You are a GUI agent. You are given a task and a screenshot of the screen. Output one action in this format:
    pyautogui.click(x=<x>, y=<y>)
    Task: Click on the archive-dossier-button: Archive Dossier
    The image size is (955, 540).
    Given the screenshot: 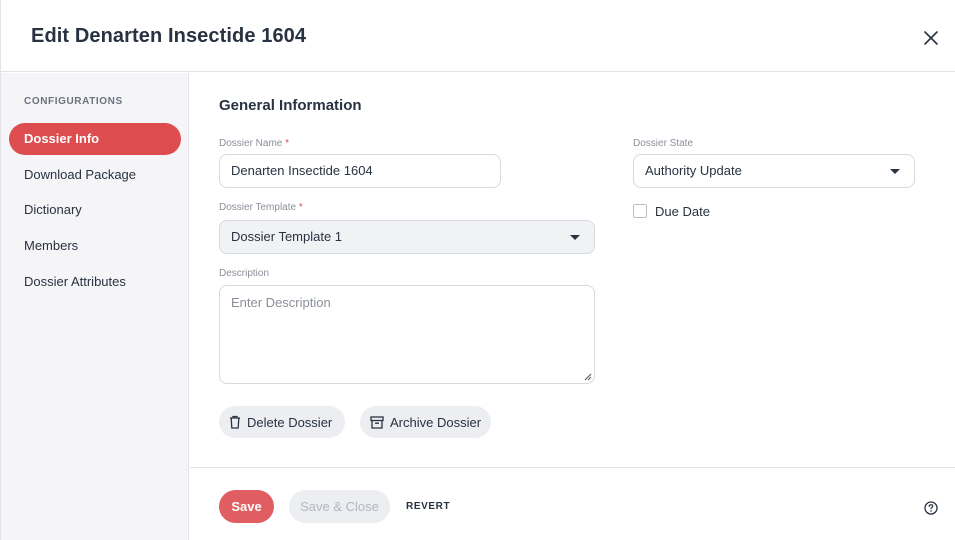 What is the action you would take?
    pyautogui.click(x=425, y=422)
    